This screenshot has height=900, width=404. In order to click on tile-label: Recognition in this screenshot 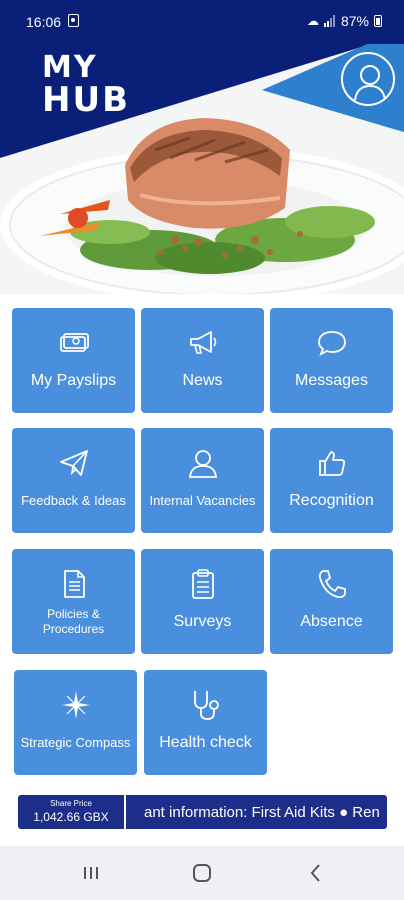, I will do `click(331, 500)`.